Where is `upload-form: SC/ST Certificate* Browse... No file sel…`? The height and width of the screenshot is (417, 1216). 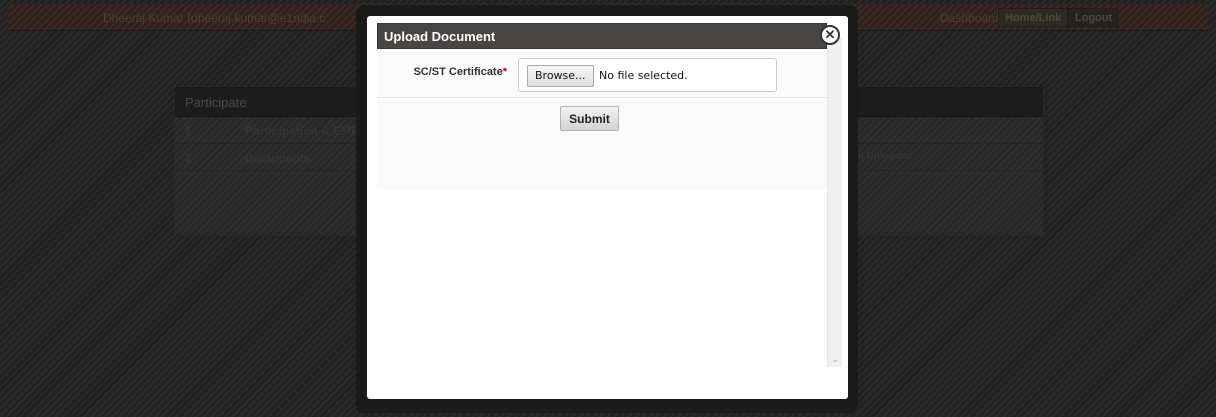
upload-form: SC/ST Certificate* Browse... No file sel… is located at coordinates (602, 119).